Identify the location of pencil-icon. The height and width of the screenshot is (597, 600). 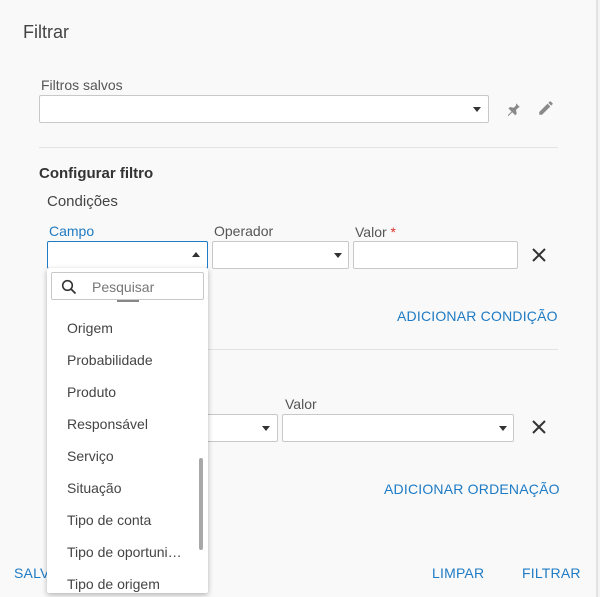
(546, 108).